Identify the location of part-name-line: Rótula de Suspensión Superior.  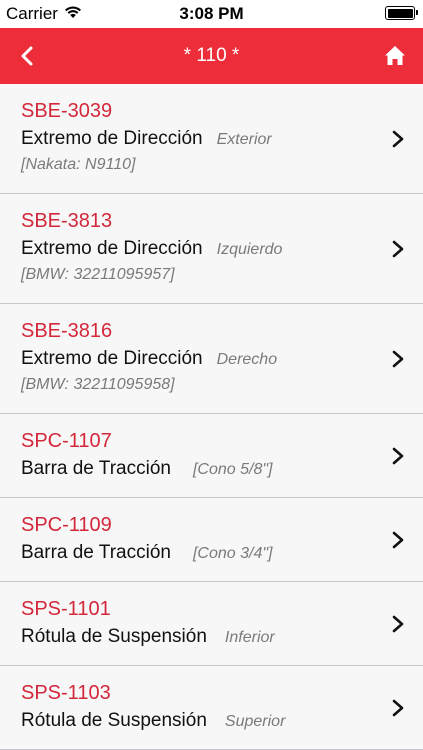
(153, 721).